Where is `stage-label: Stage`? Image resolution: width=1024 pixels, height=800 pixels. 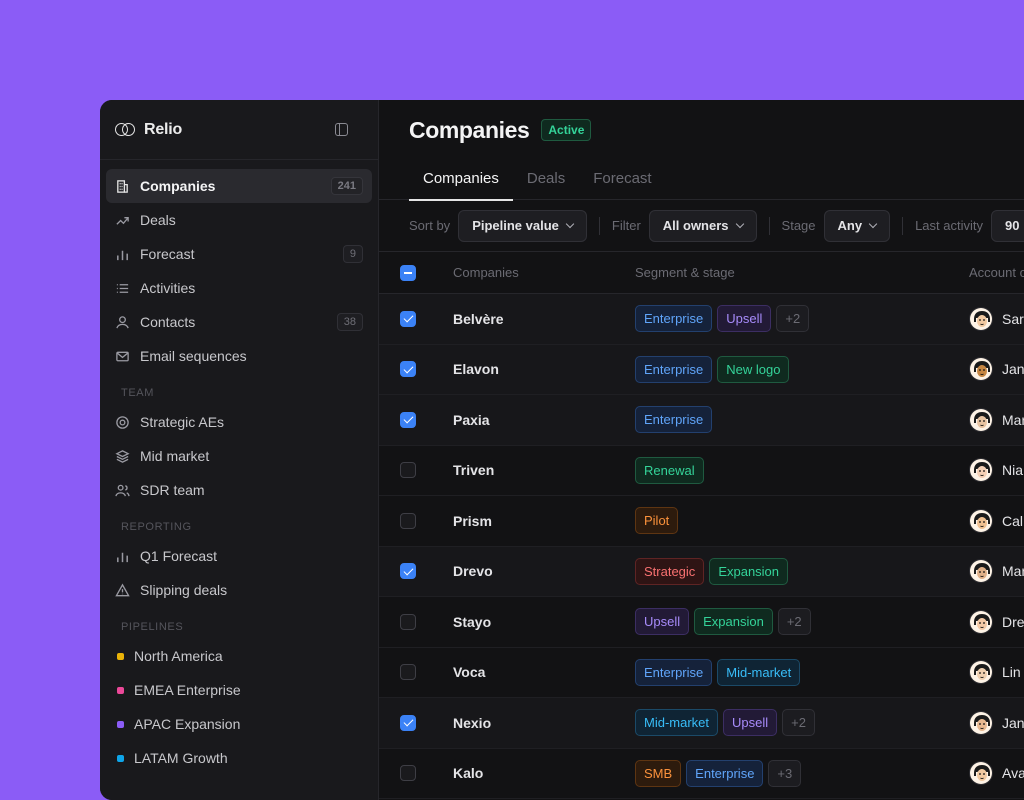
stage-label: Stage is located at coordinates (798, 225).